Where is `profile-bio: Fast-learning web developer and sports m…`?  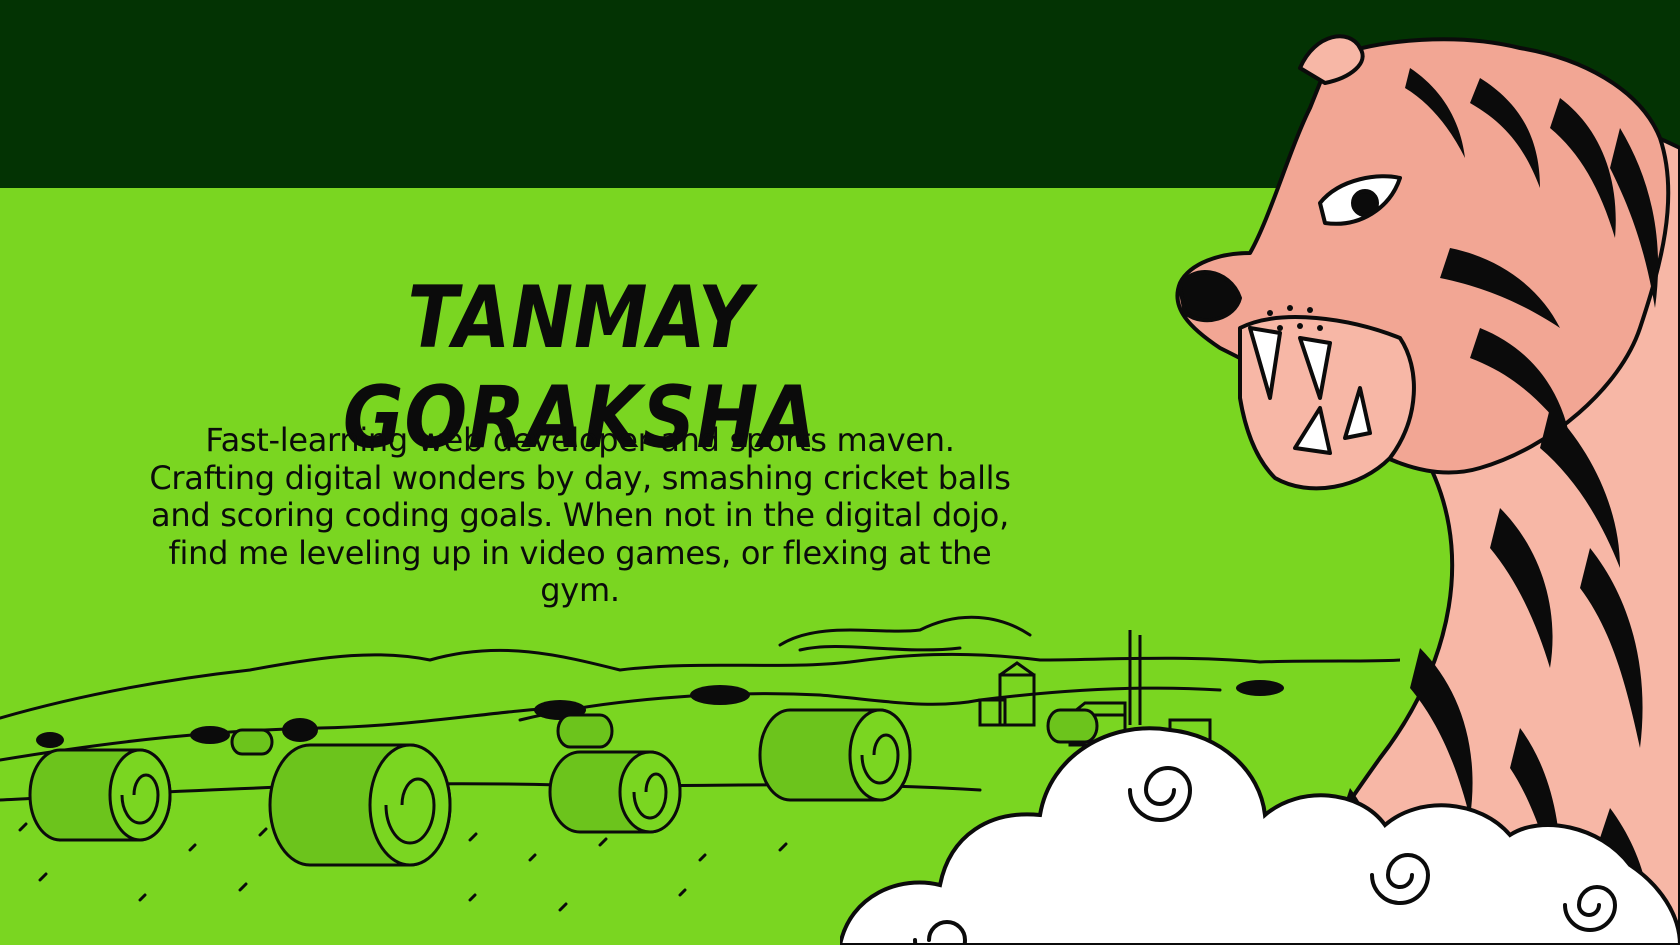 profile-bio: Fast-learning web developer and sports m… is located at coordinates (580, 515).